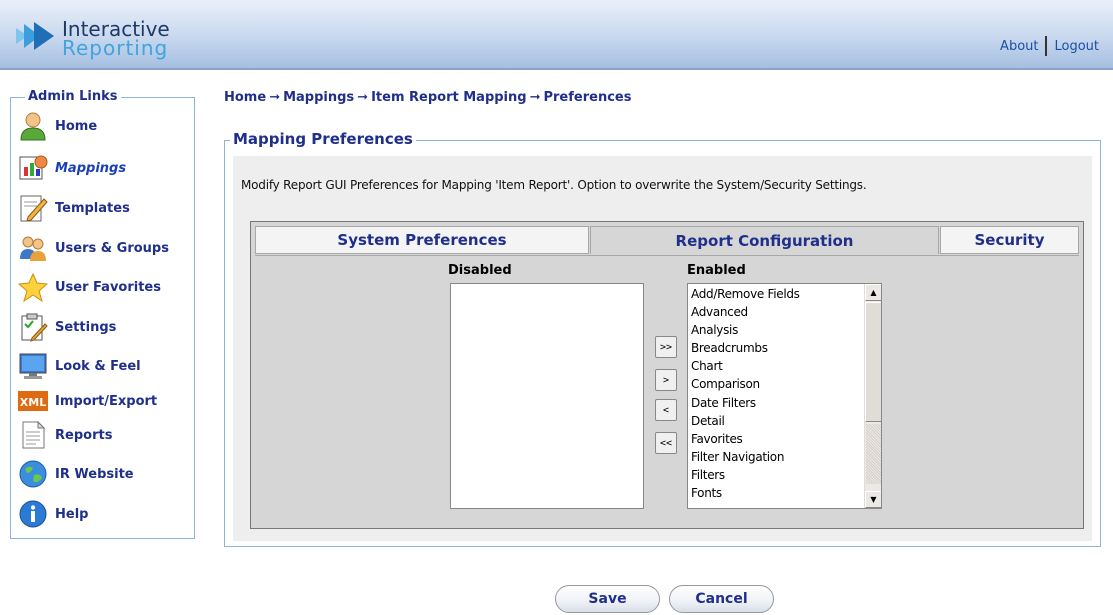 This screenshot has width=1113, height=615. I want to click on add-button: >, so click(666, 380).